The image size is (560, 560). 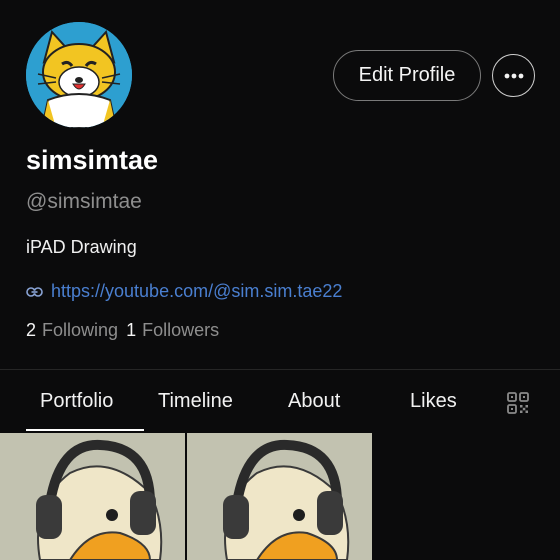 I want to click on more-button, so click(x=513, y=75).